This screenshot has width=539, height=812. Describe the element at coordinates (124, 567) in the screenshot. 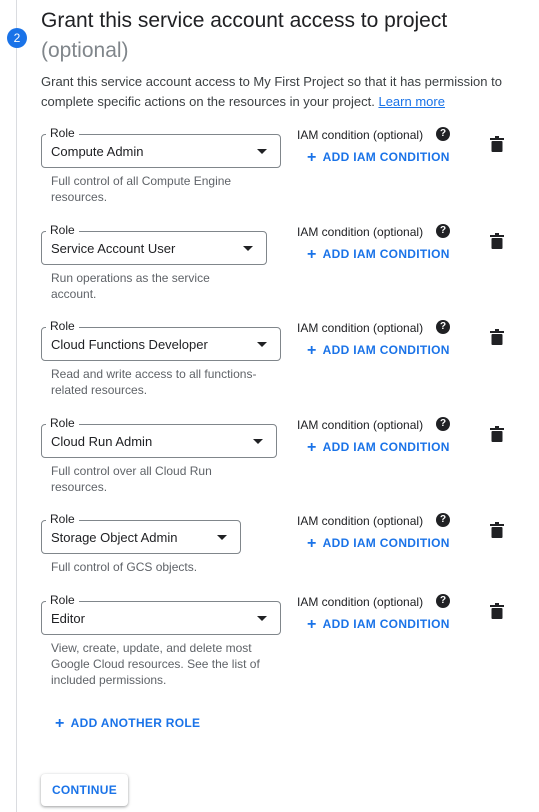

I see `role-hint: Full control of GCS objects.` at that location.